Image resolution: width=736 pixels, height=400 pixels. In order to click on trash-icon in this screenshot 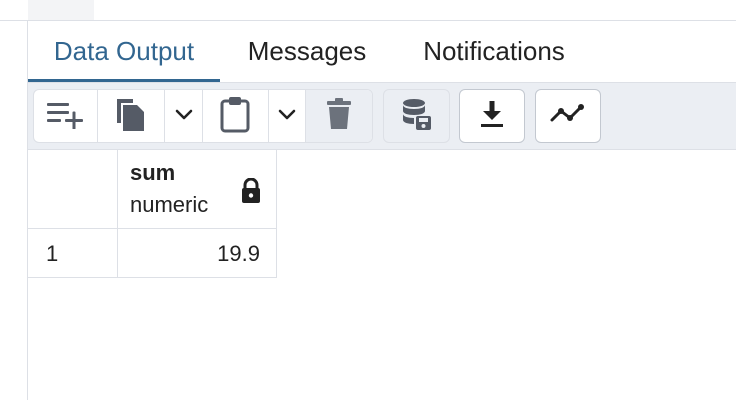, I will do `click(339, 116)`.